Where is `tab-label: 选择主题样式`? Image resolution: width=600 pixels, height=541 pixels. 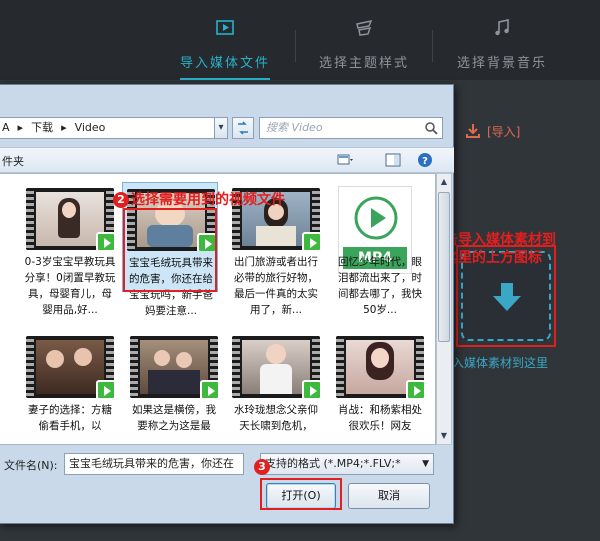 tab-label: 选择主题样式 is located at coordinates (363, 63).